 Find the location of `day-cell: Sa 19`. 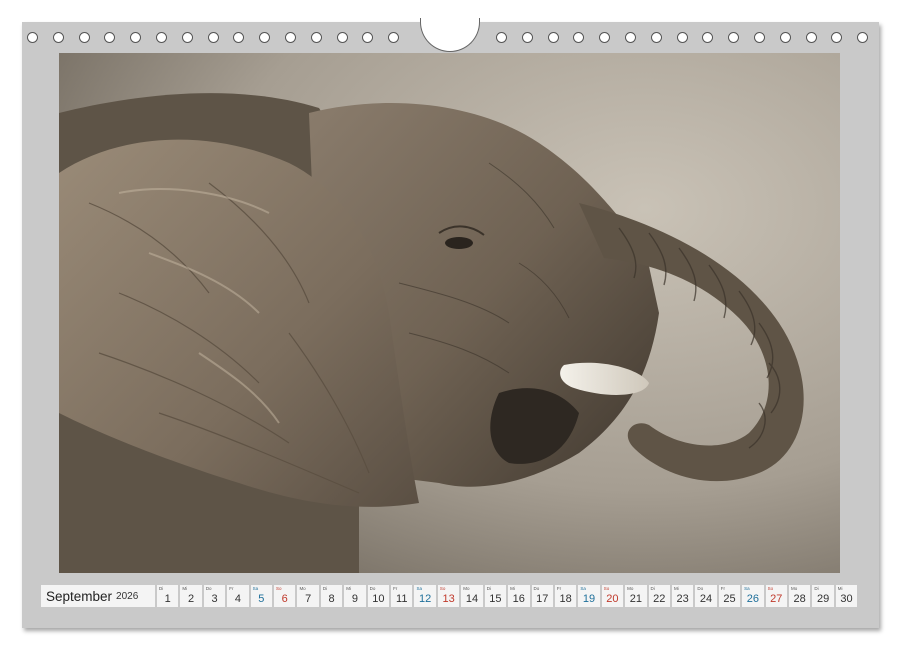

day-cell: Sa 19 is located at coordinates (589, 596).